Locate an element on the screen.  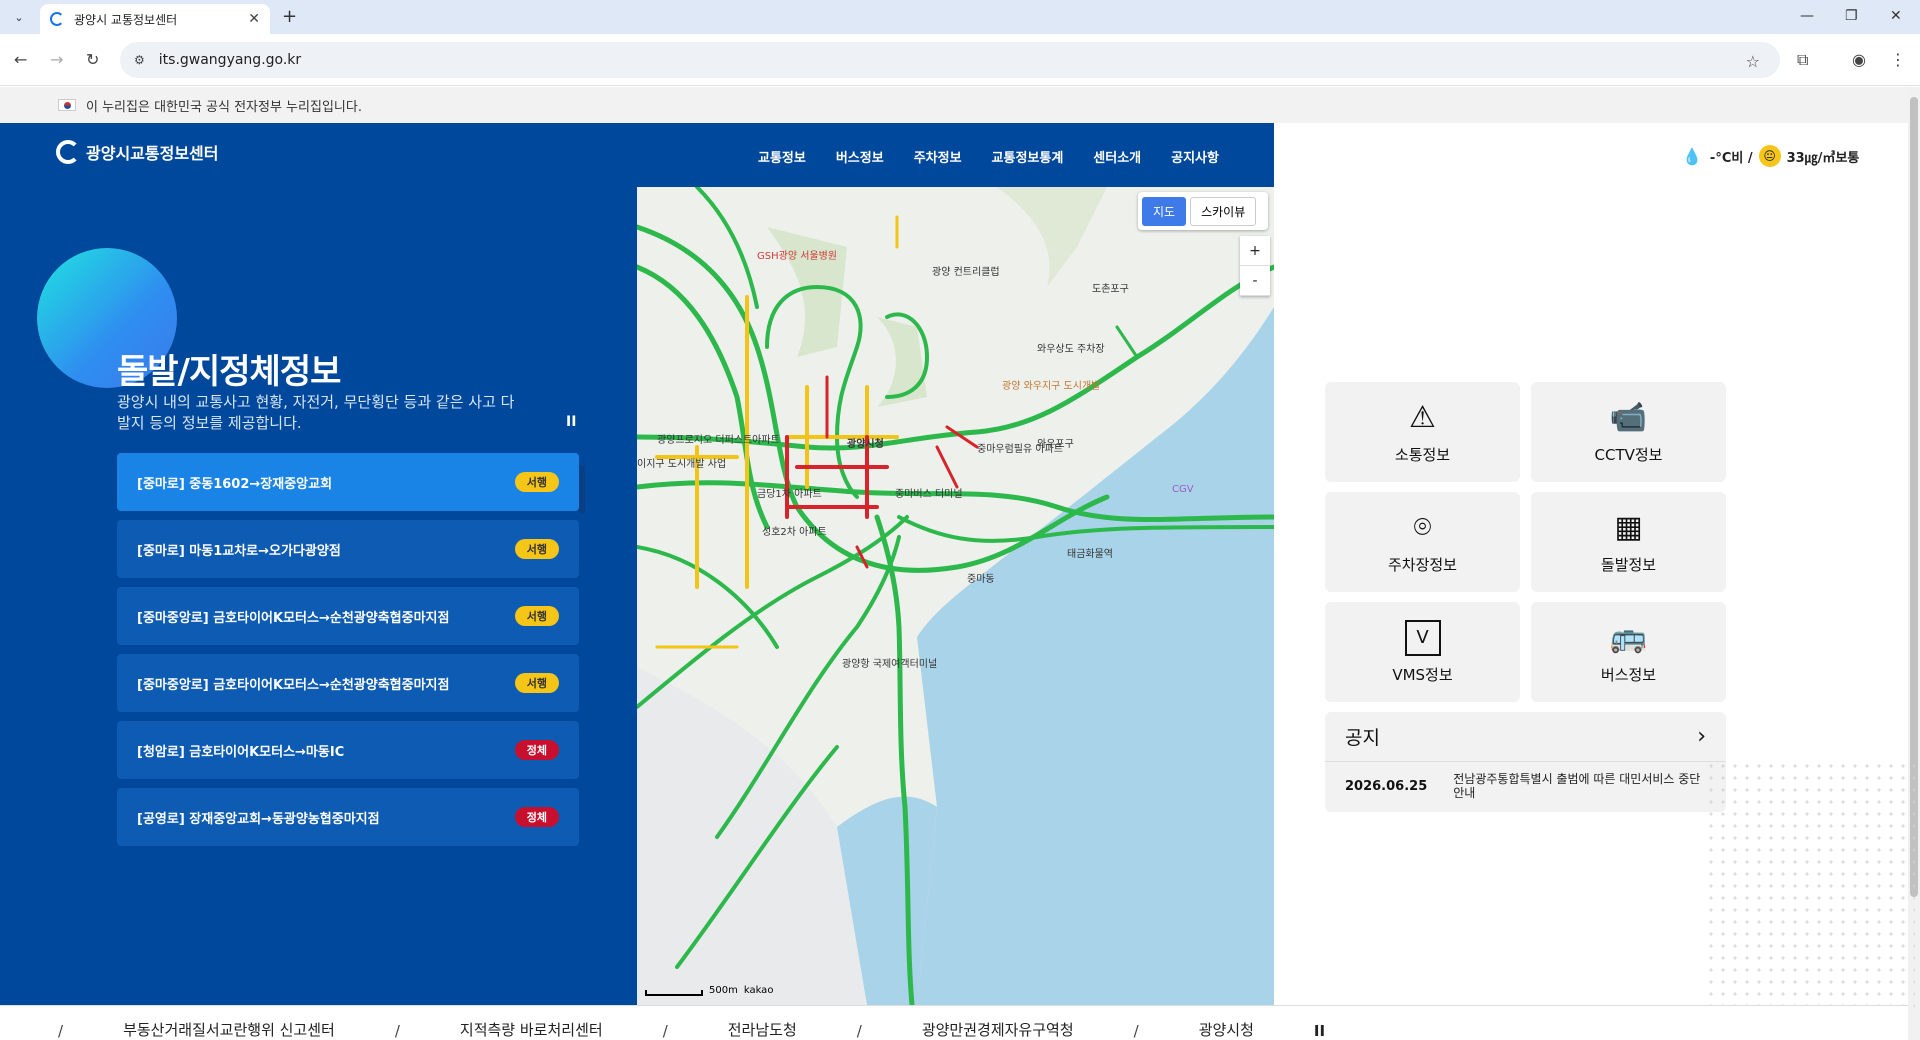
nav-parking: 주차정보 is located at coordinates (938, 156).